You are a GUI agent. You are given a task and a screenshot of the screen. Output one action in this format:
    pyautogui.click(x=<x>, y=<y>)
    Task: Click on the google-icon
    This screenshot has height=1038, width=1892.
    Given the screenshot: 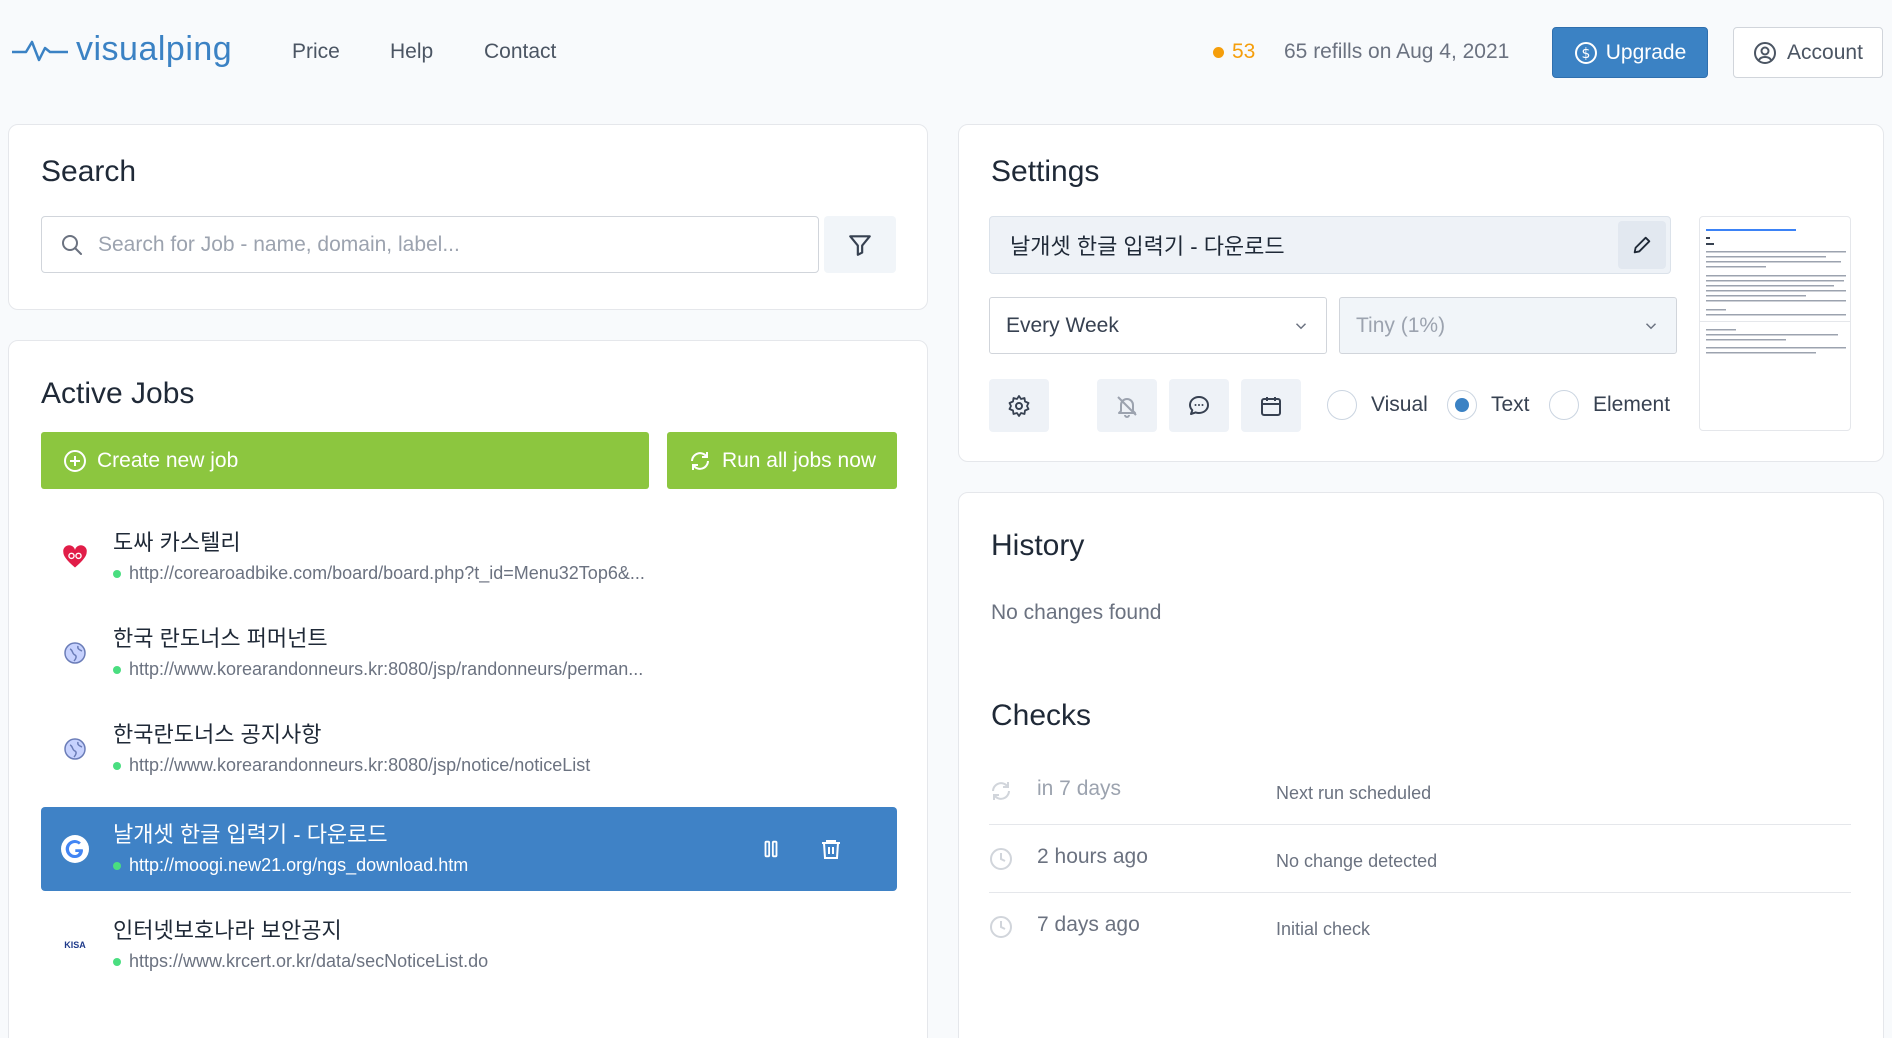 What is the action you would take?
    pyautogui.click(x=75, y=849)
    